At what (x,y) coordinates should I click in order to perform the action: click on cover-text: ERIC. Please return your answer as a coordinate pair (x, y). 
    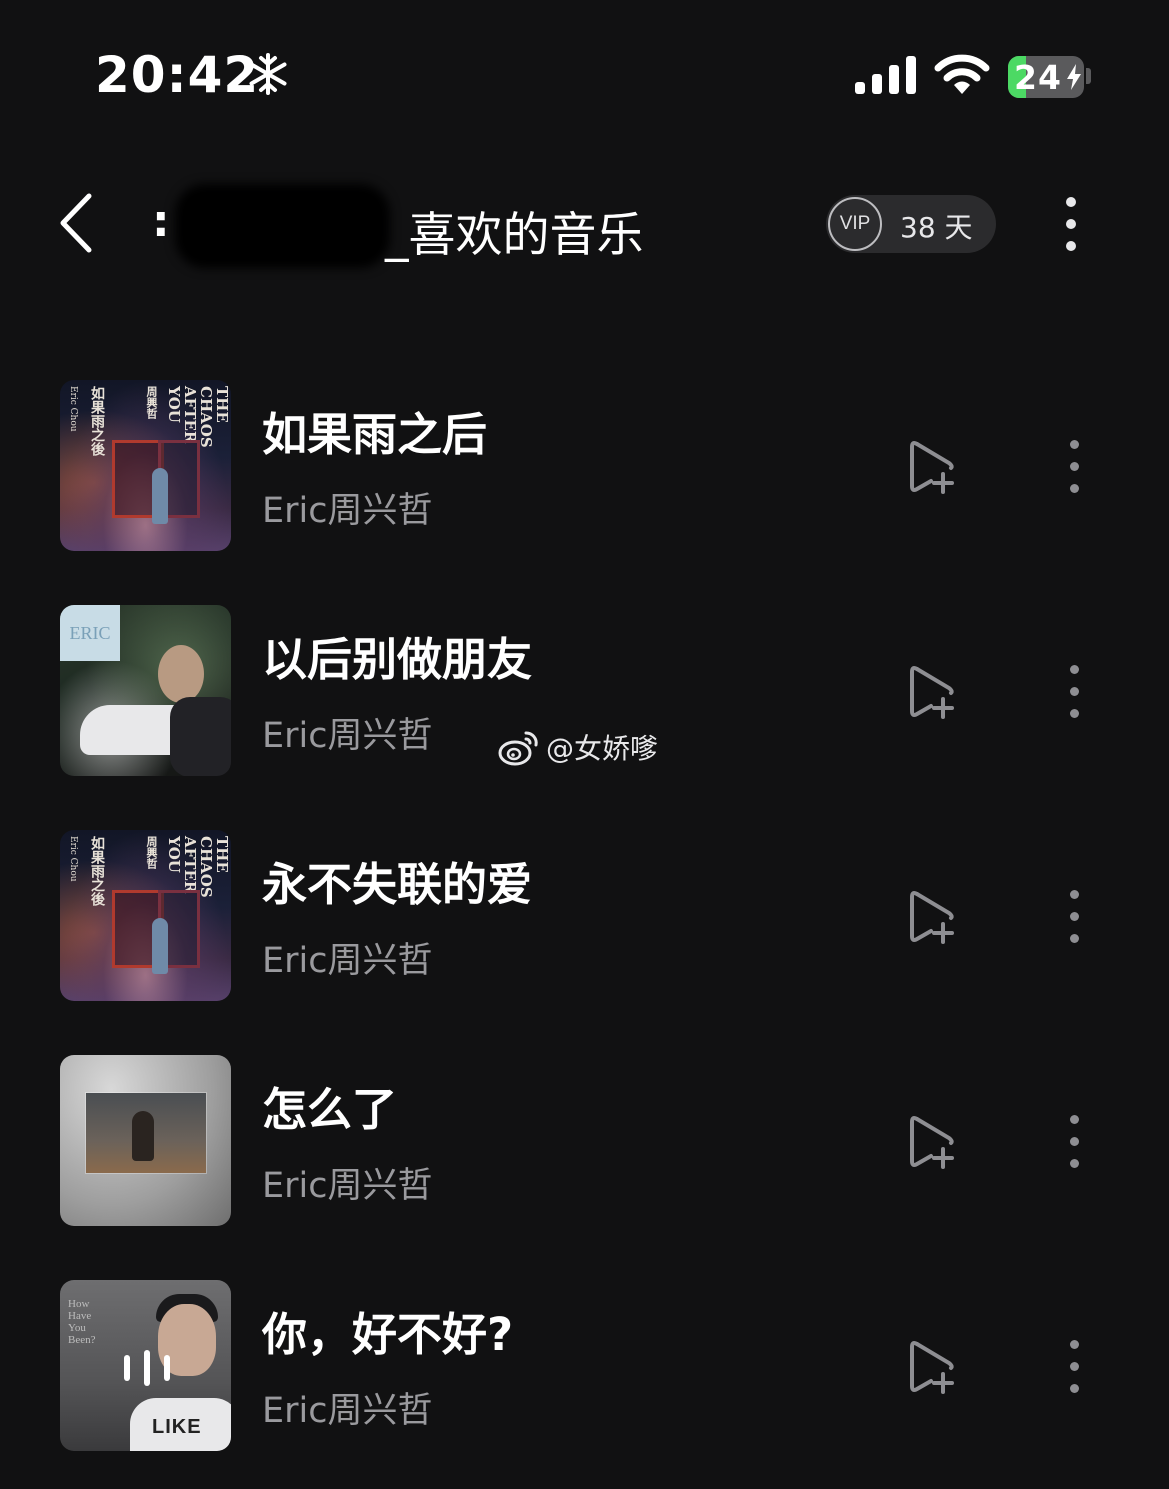
    Looking at the image, I should click on (90, 633).